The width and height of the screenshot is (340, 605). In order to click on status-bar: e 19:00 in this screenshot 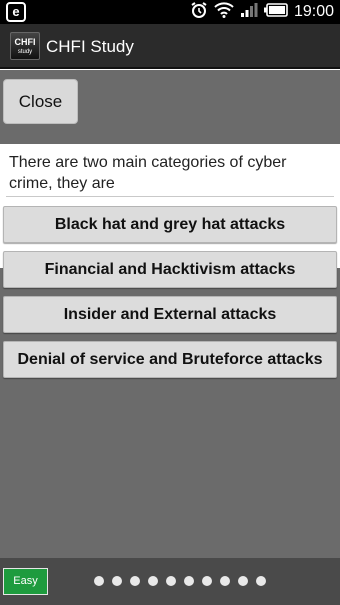, I will do `click(170, 12)`.